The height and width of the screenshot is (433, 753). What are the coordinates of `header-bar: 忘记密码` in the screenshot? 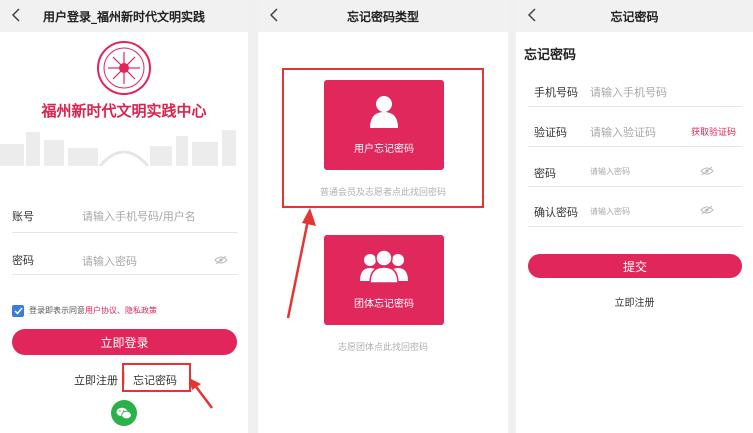 It's located at (634, 16).